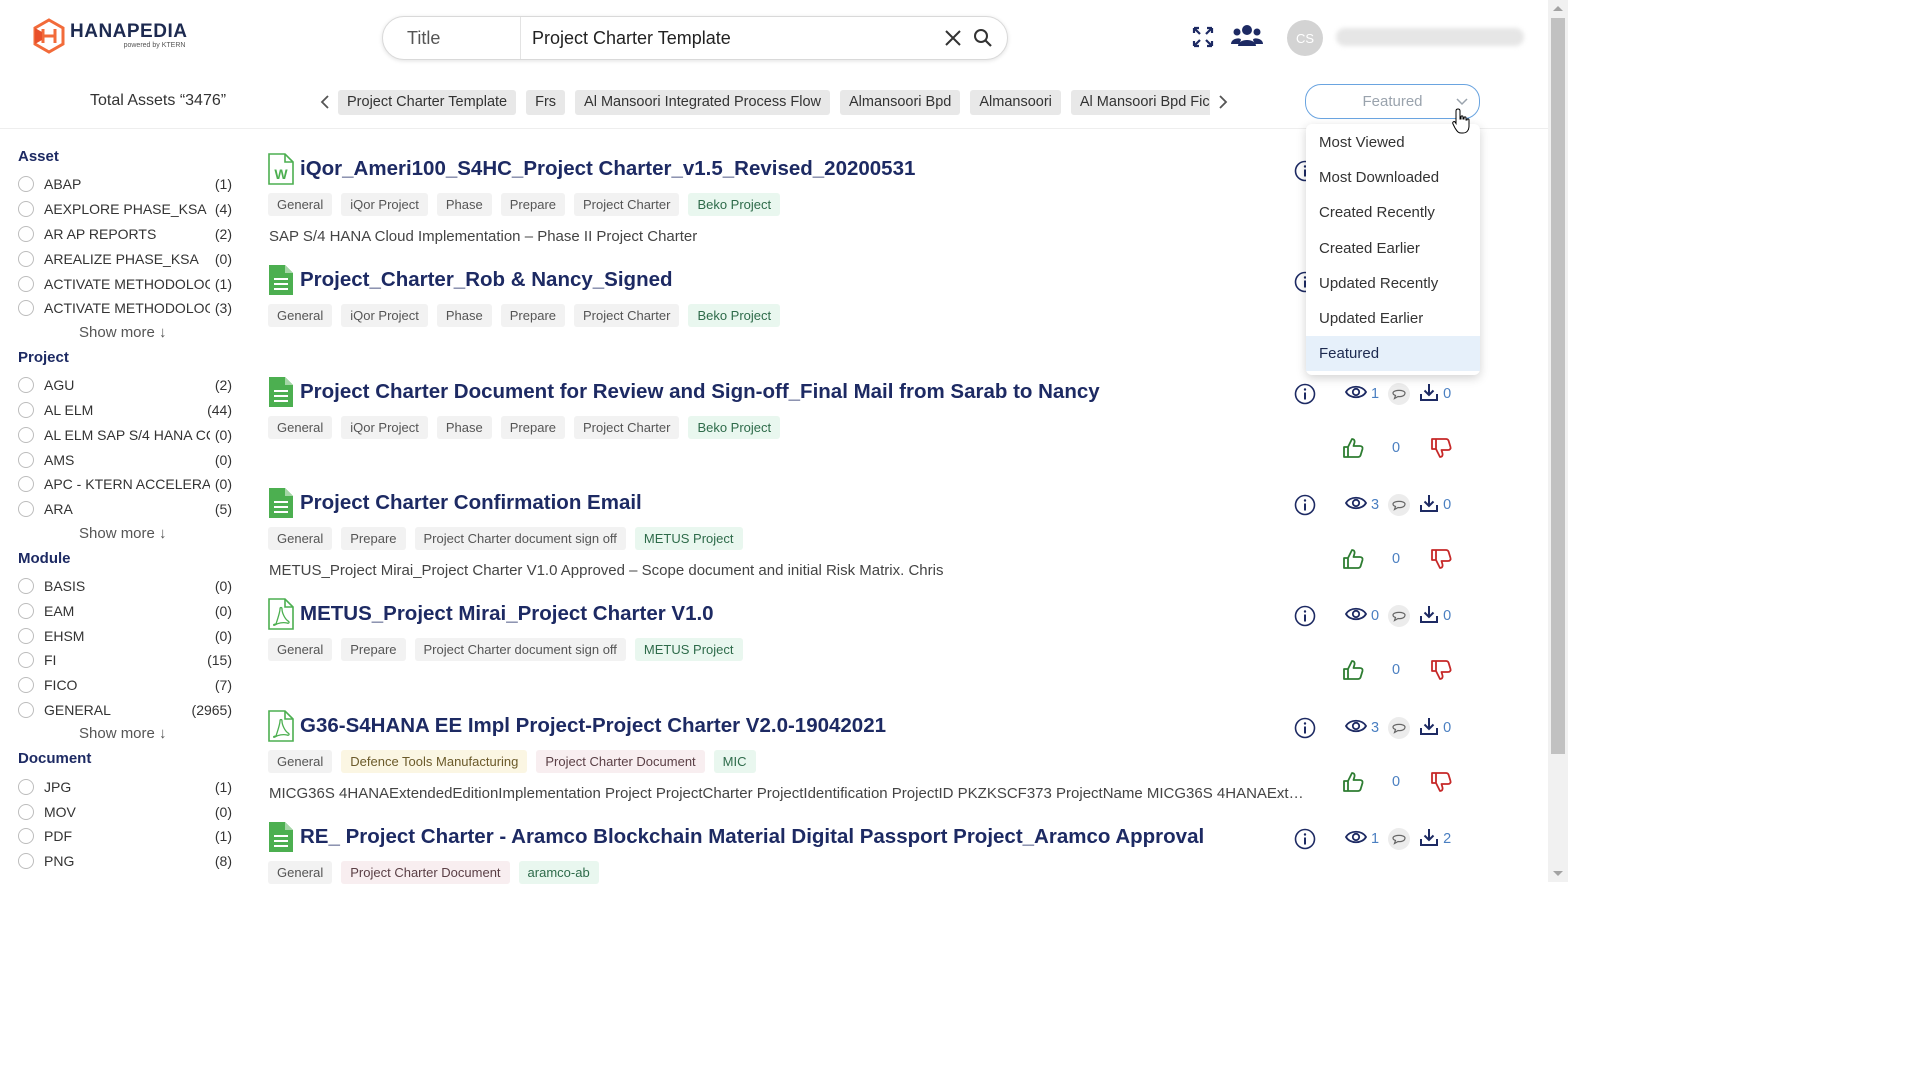 This screenshot has width=1920, height=1080. Describe the element at coordinates (1430, 37) in the screenshot. I see `user-name-blurred` at that location.